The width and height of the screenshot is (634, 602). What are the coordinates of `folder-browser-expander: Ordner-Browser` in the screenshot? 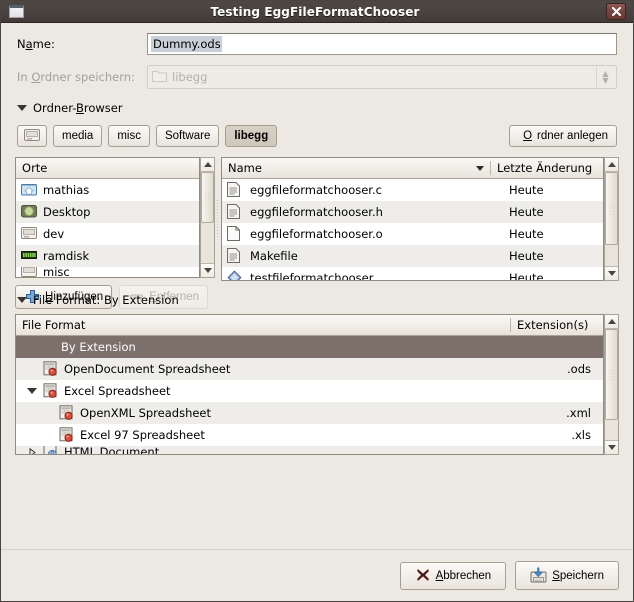 It's located at (317, 102).